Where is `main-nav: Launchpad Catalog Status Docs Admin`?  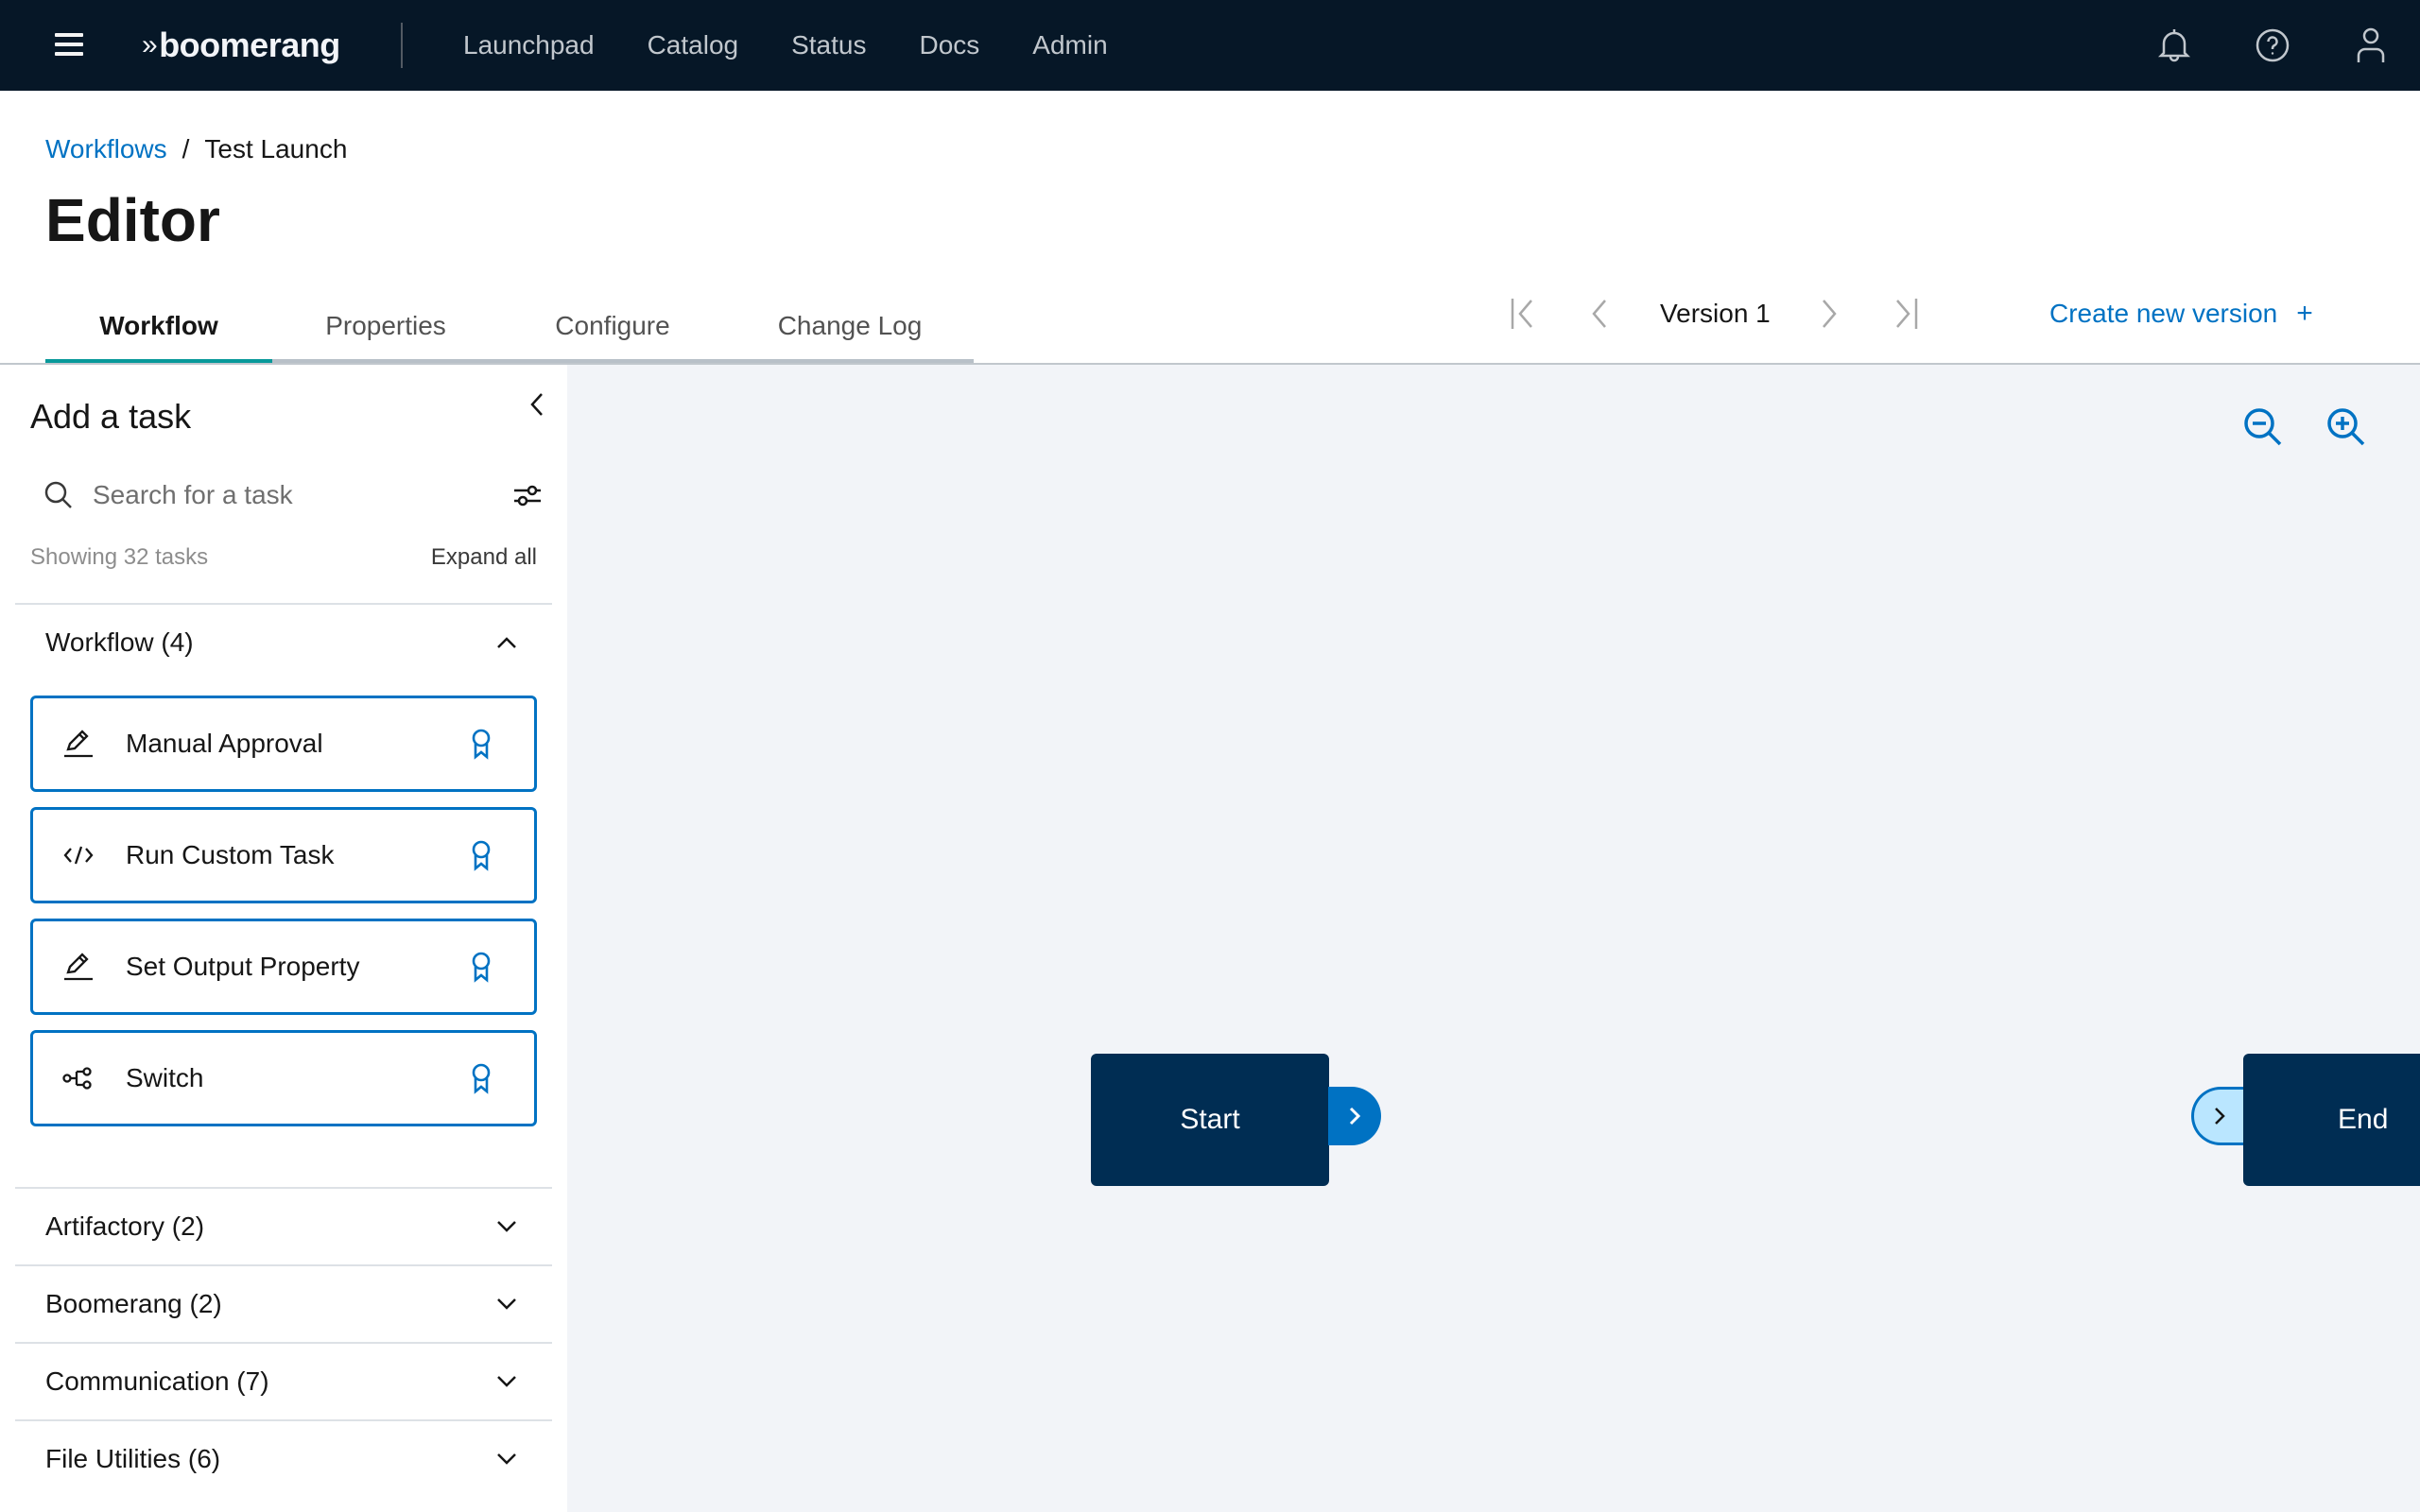 main-nav: Launchpad Catalog Status Docs Admin is located at coordinates (812, 45).